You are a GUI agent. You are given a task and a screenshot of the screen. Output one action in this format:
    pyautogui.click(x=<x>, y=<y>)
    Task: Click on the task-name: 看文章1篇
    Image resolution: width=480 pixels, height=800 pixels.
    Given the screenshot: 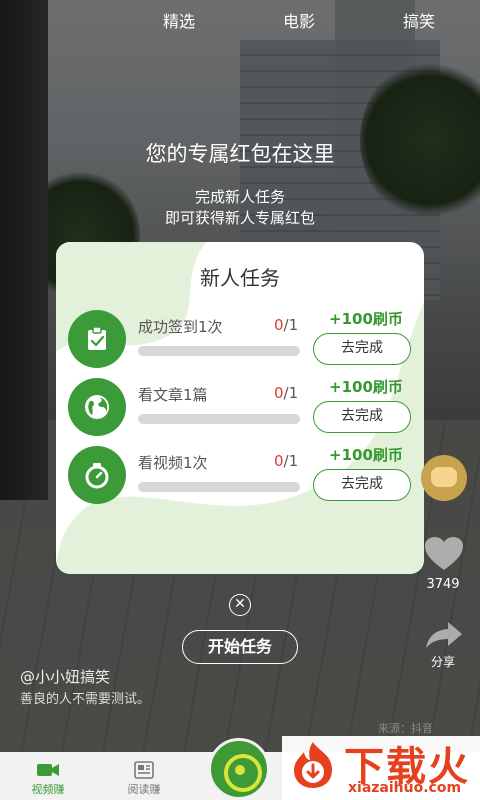 What is the action you would take?
    pyautogui.click(x=173, y=395)
    